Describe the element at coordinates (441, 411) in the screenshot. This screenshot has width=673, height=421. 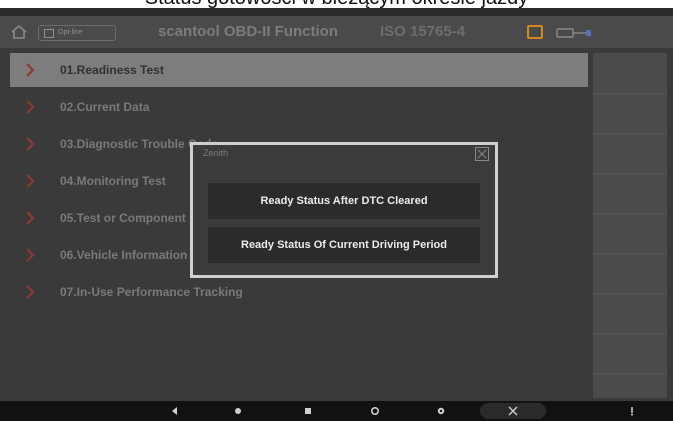
I see `vci-status-icon` at that location.